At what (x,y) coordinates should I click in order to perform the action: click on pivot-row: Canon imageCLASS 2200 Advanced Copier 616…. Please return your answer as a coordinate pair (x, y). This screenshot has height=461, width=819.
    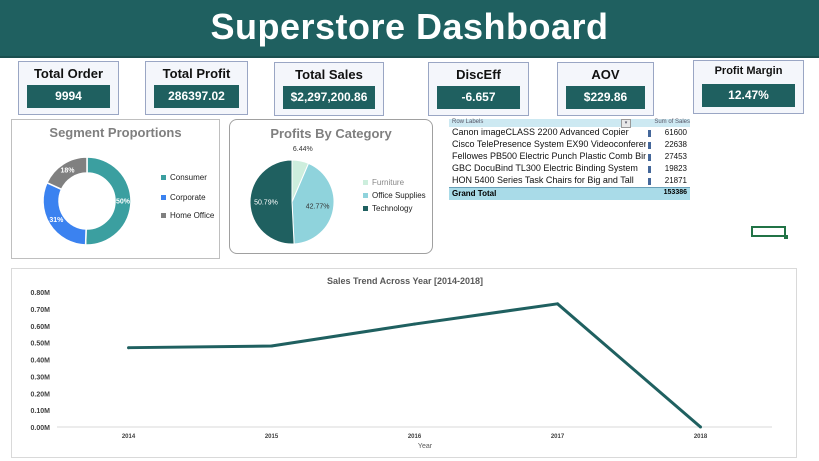
    Looking at the image, I should click on (569, 133).